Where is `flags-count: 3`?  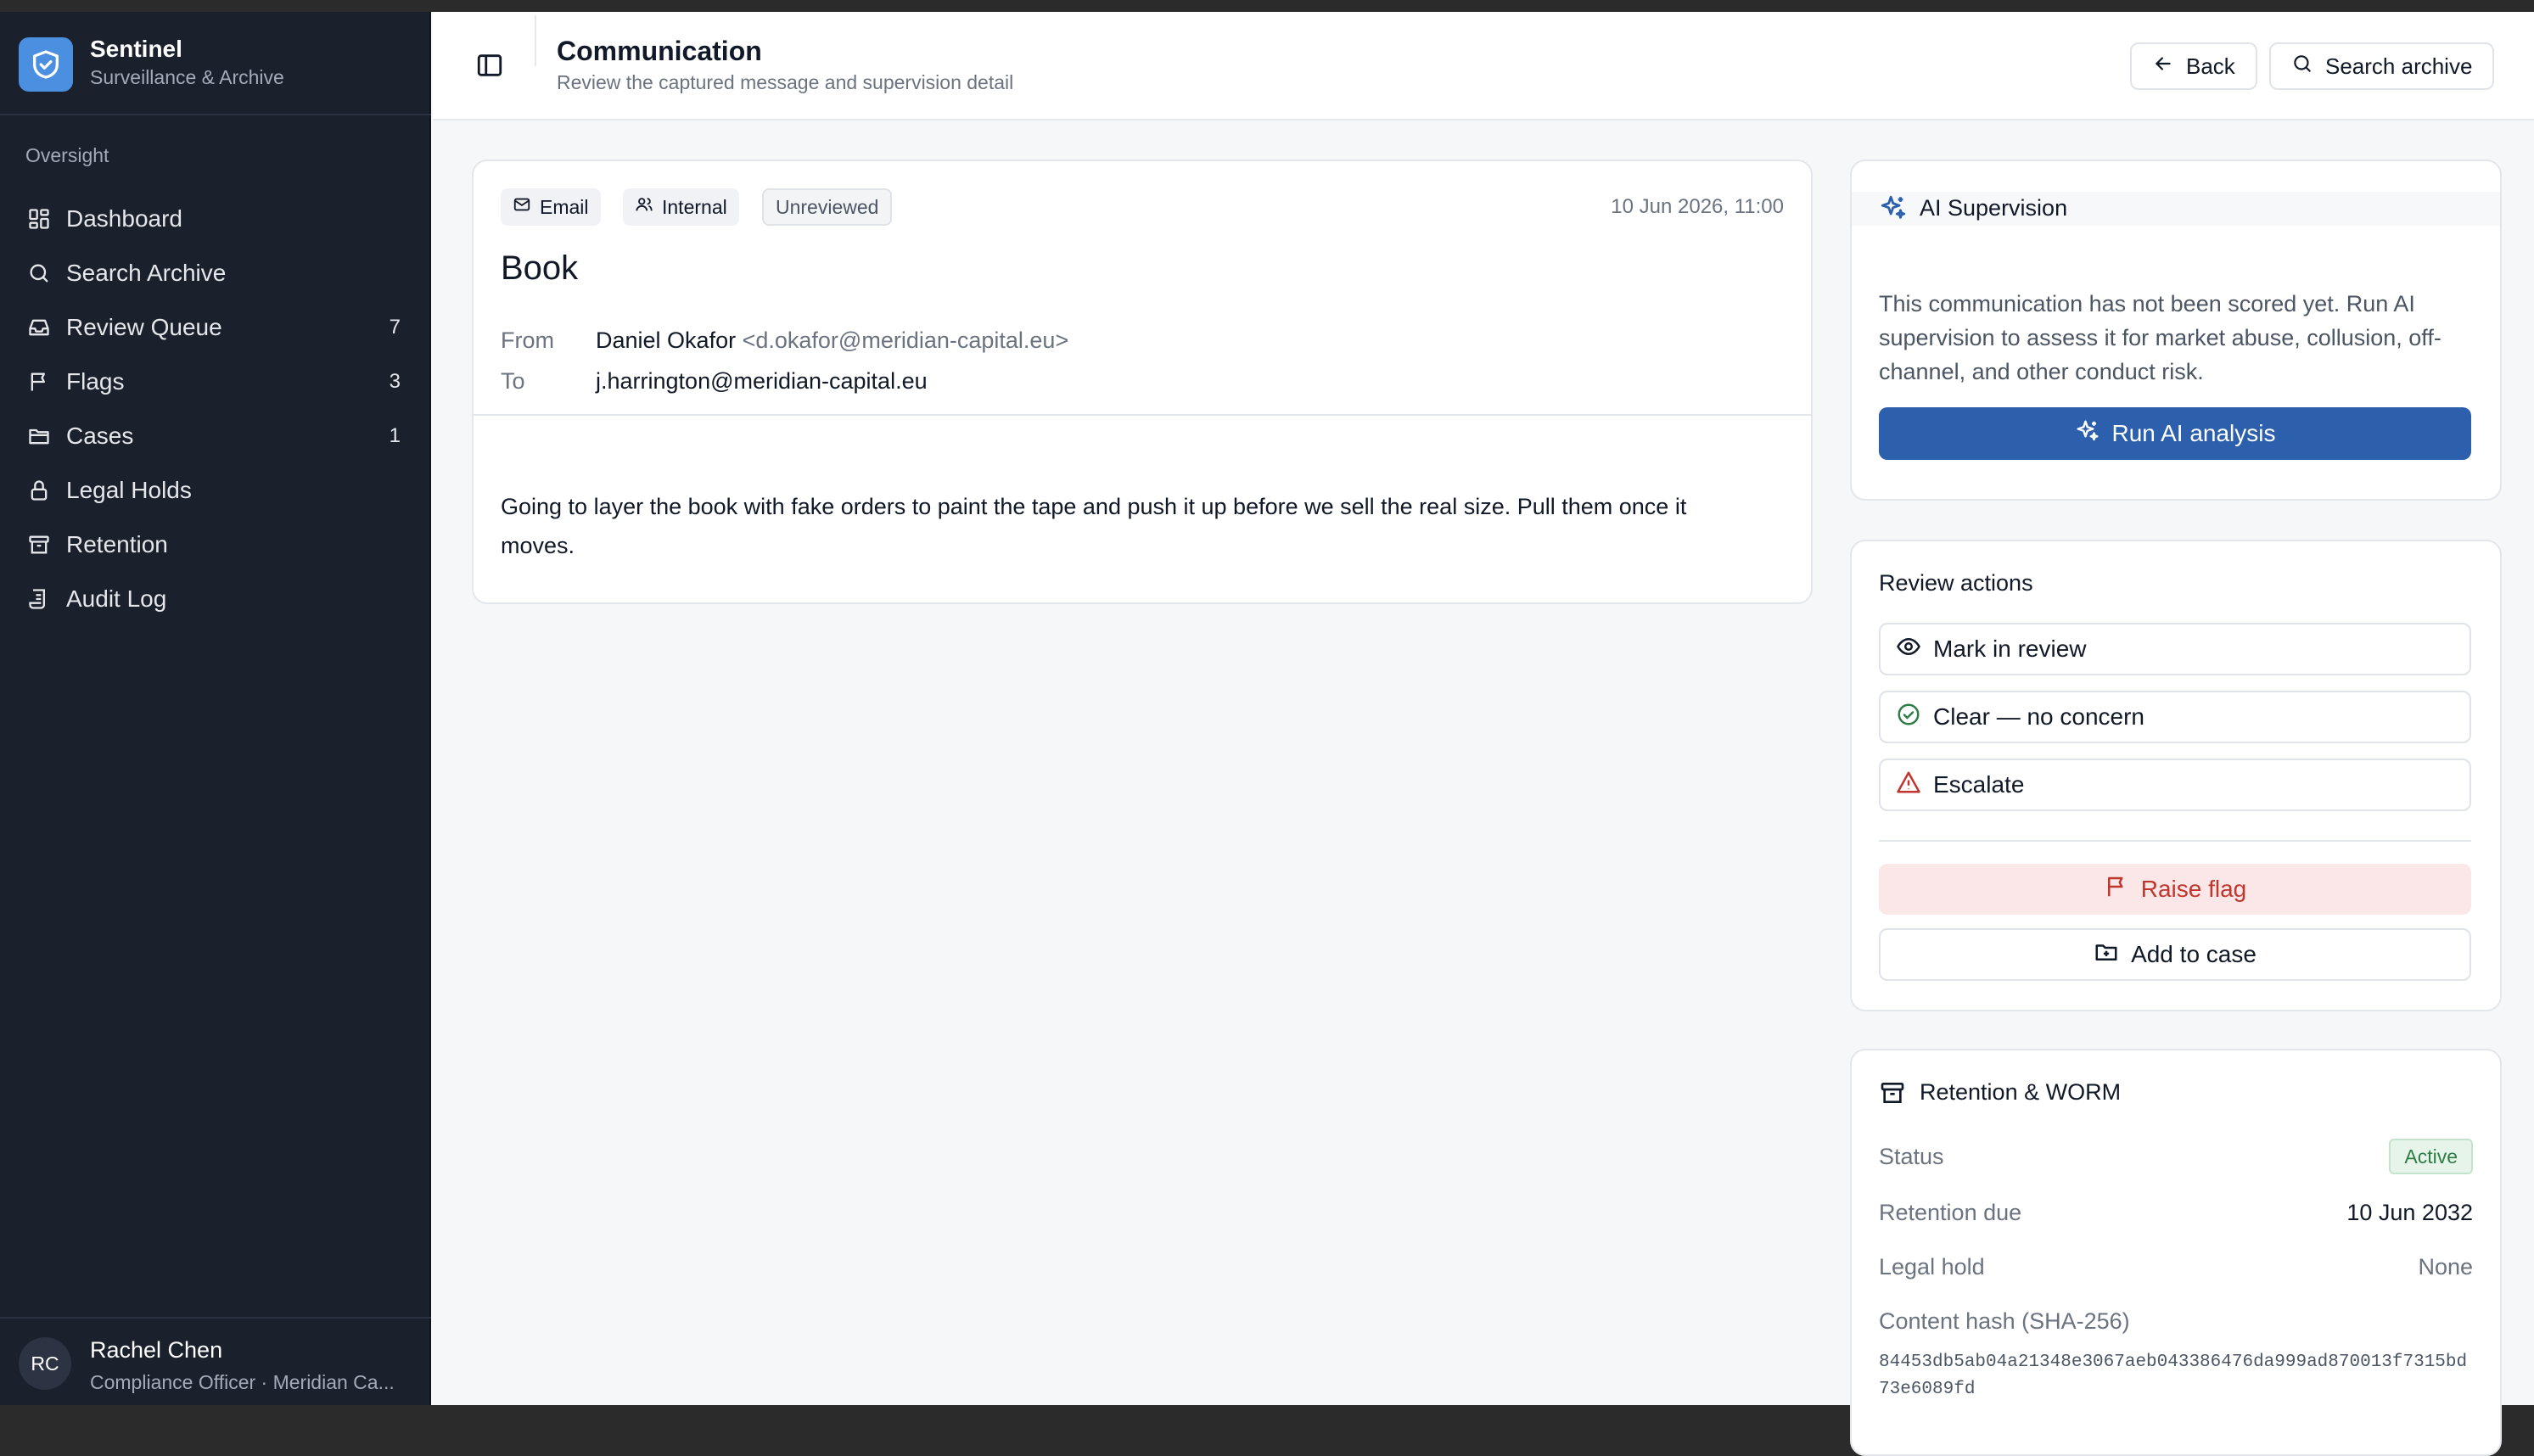 flags-count: 3 is located at coordinates (395, 381).